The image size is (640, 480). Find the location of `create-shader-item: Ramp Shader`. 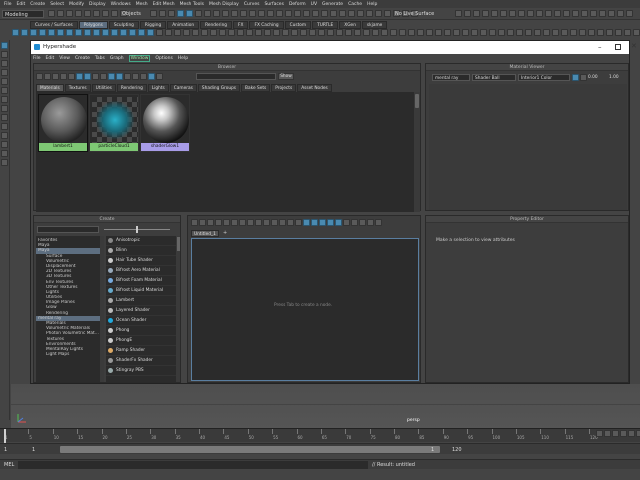

create-shader-item: Ramp Shader is located at coordinates (141, 351).